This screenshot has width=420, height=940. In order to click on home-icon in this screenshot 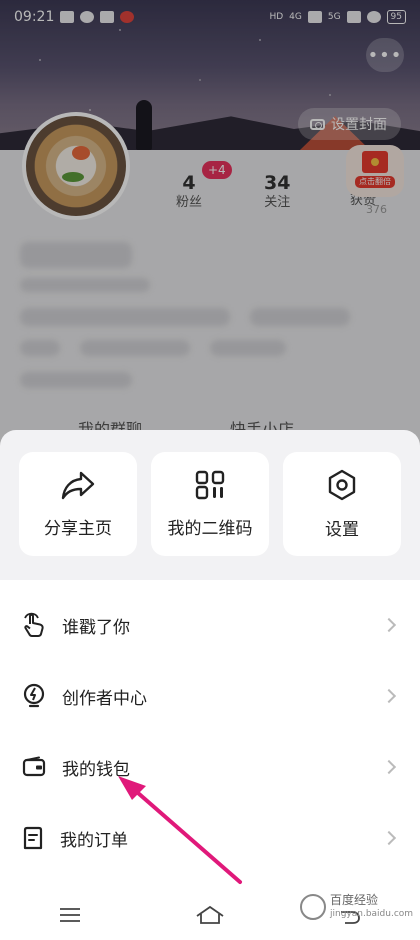, I will do `click(210, 914)`.